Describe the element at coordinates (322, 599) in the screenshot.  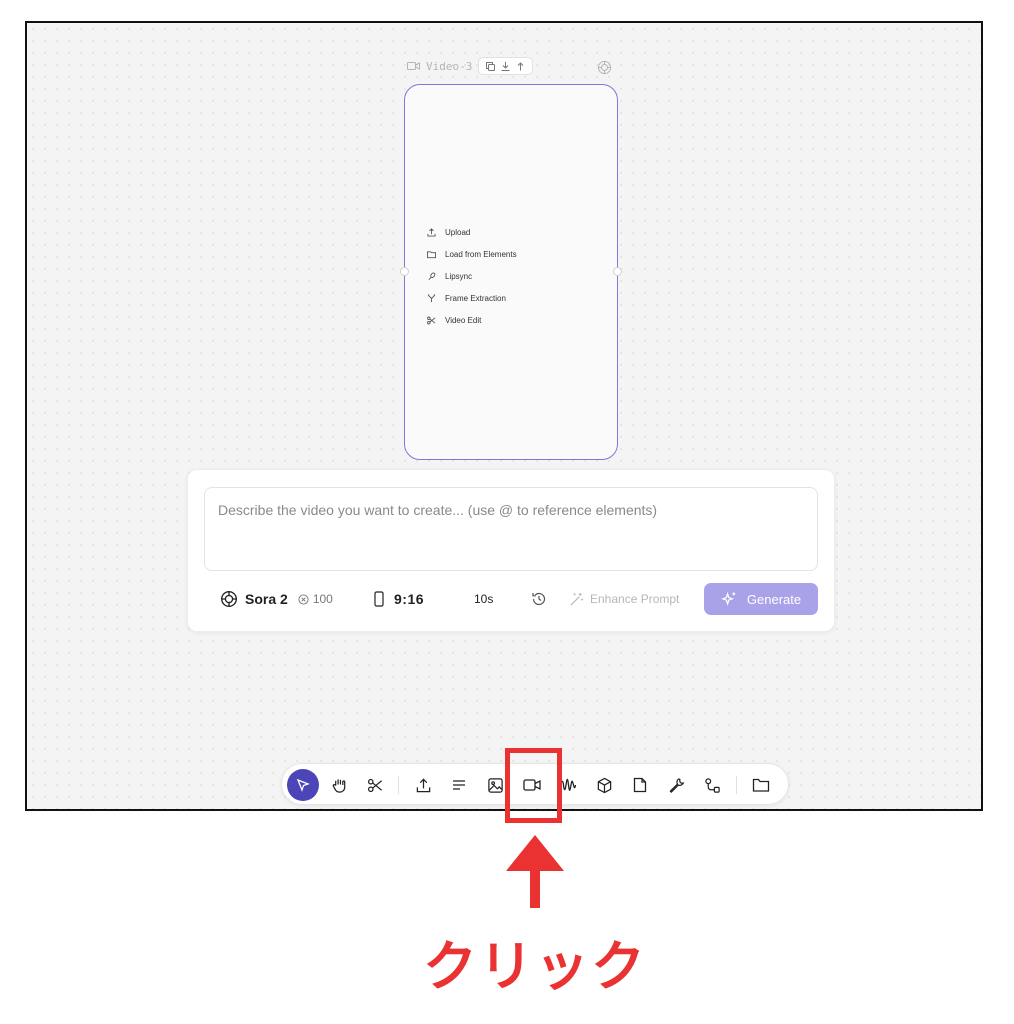
I see `credits-value: 100` at that location.